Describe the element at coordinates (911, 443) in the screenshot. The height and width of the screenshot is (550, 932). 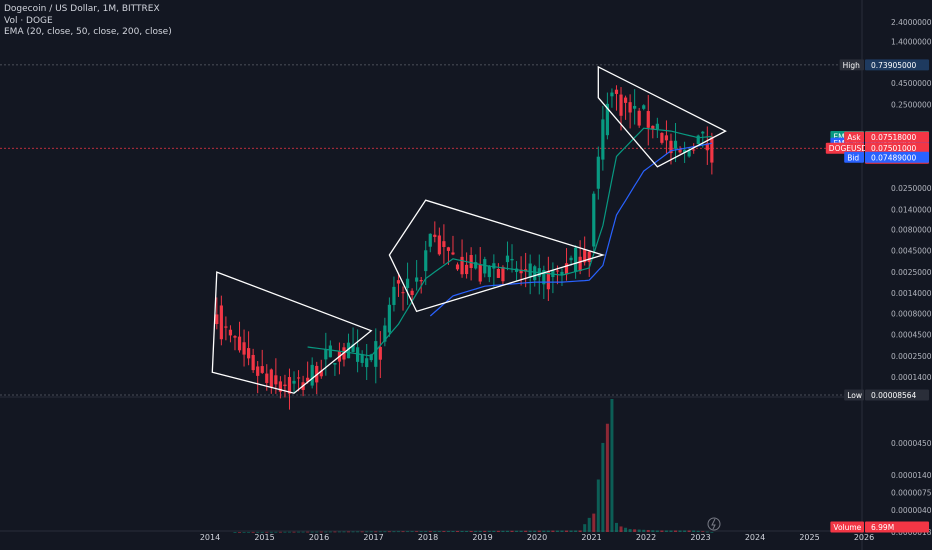
I see `volume-axis-label: 0.00004500` at that location.